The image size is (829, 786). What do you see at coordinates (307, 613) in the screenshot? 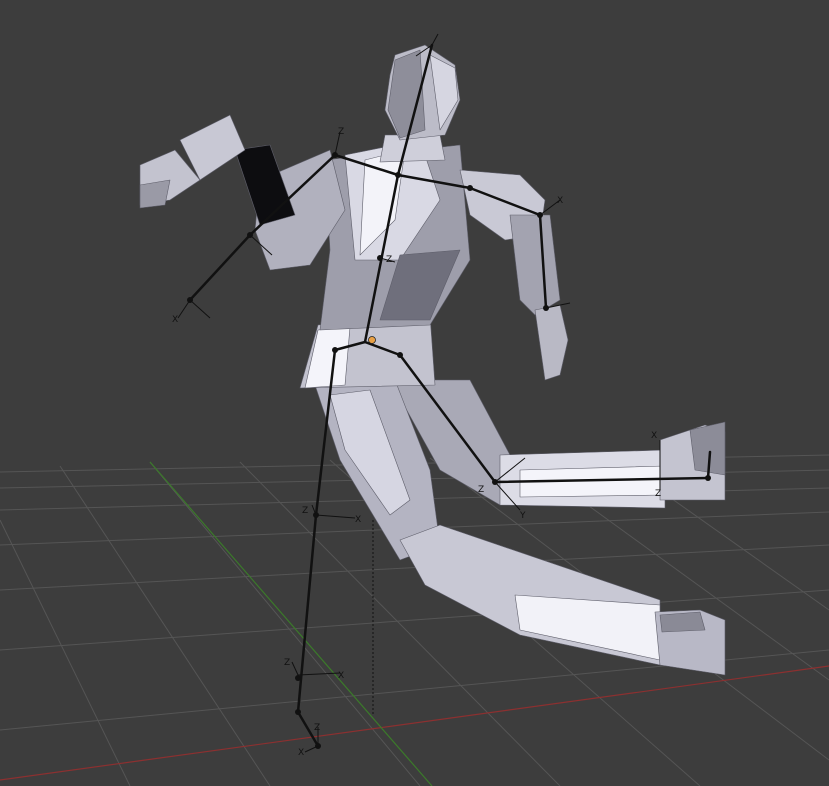
I see `bone-right-shin` at bounding box center [307, 613].